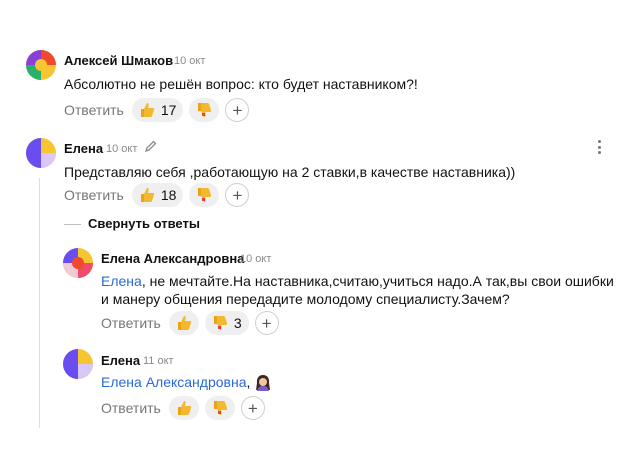 The height and width of the screenshot is (468, 624). I want to click on collapse-replies-button: Свернуть ответы, so click(144, 223).